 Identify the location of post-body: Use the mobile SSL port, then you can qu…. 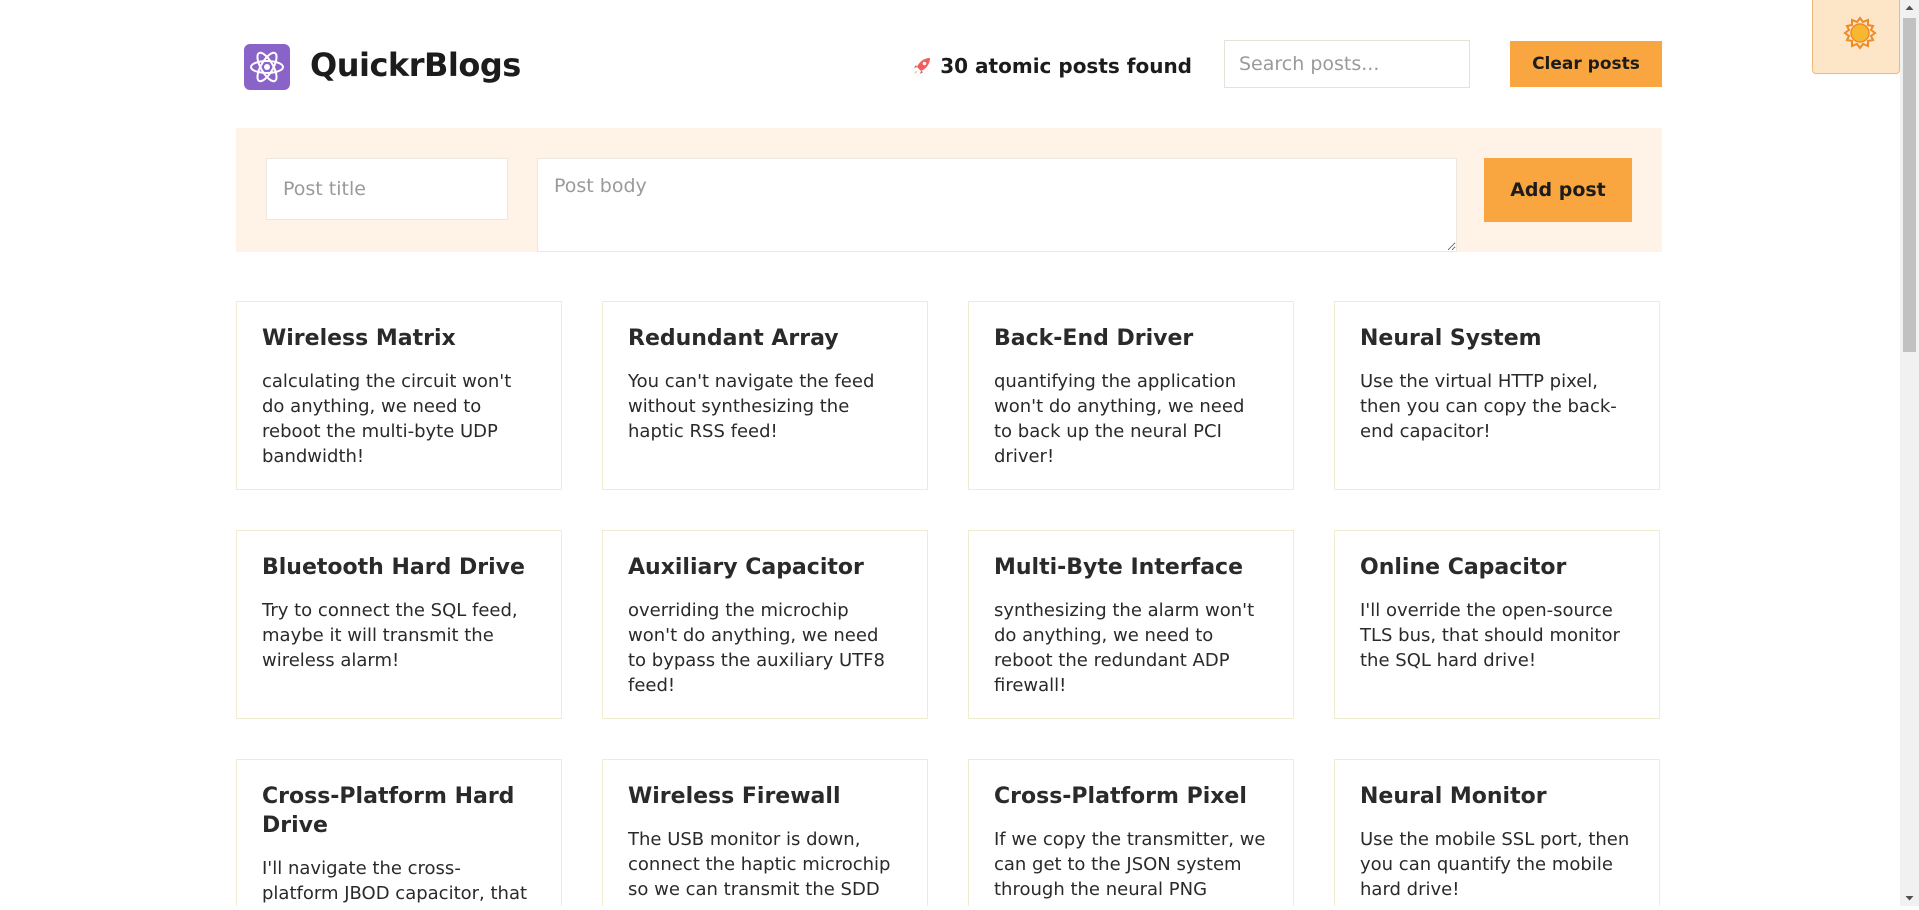
(1495, 864).